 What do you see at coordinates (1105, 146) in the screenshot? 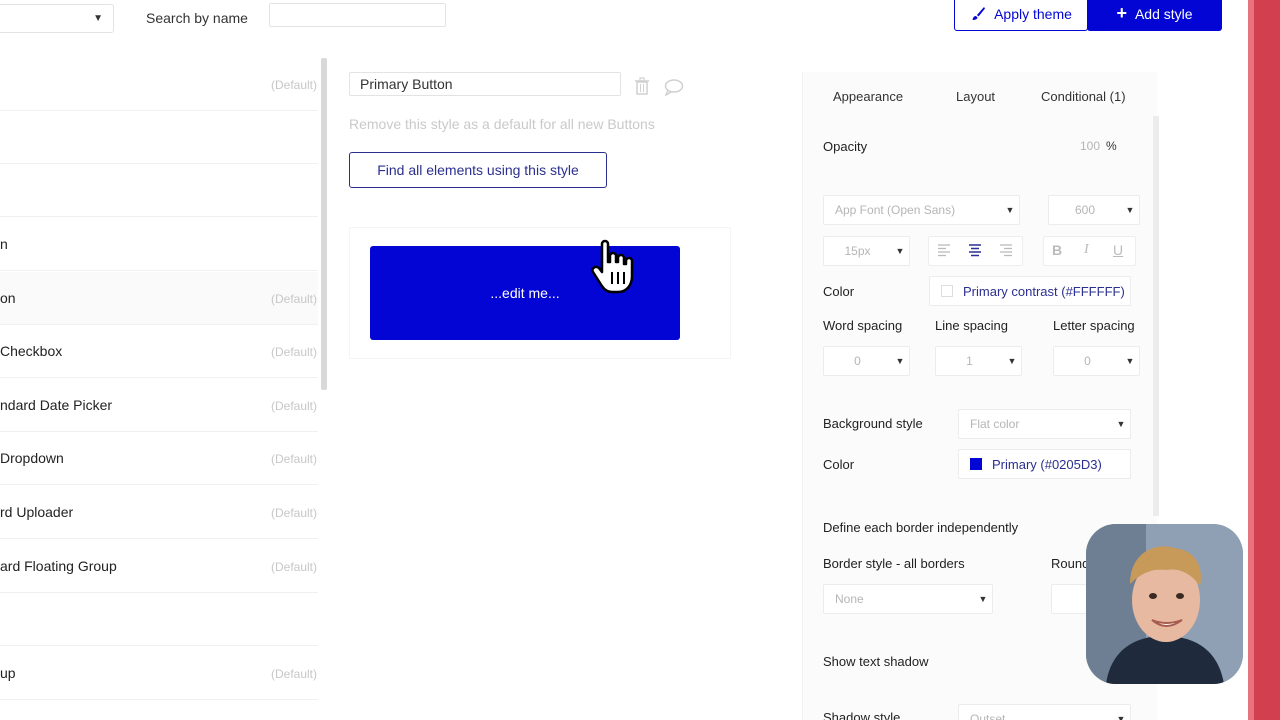
I see `opacity-input: 100 %` at bounding box center [1105, 146].